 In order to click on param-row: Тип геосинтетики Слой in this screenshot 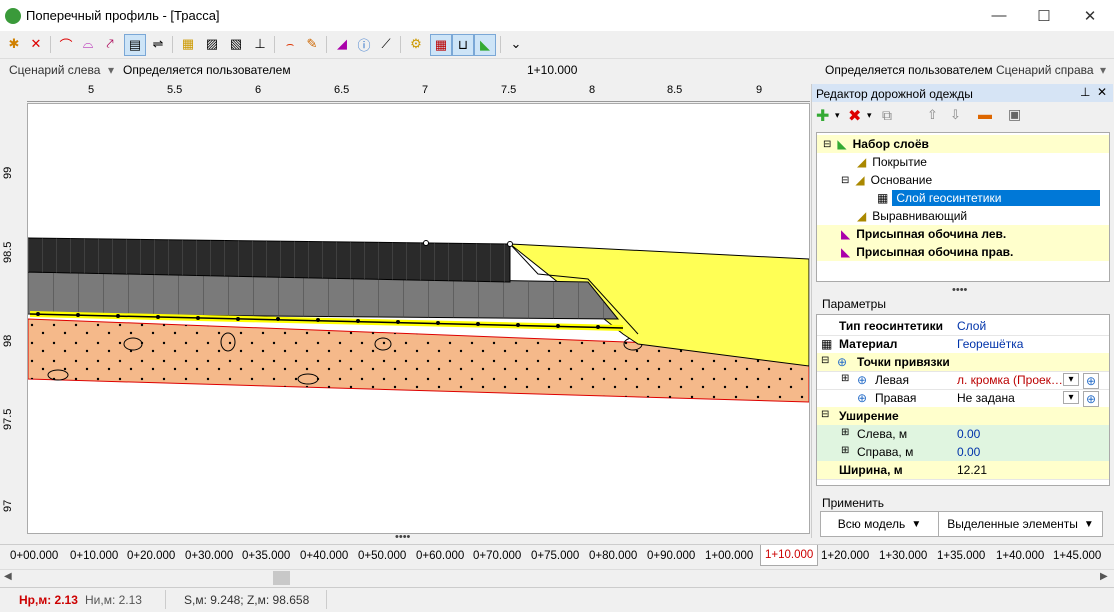, I will do `click(963, 326)`.